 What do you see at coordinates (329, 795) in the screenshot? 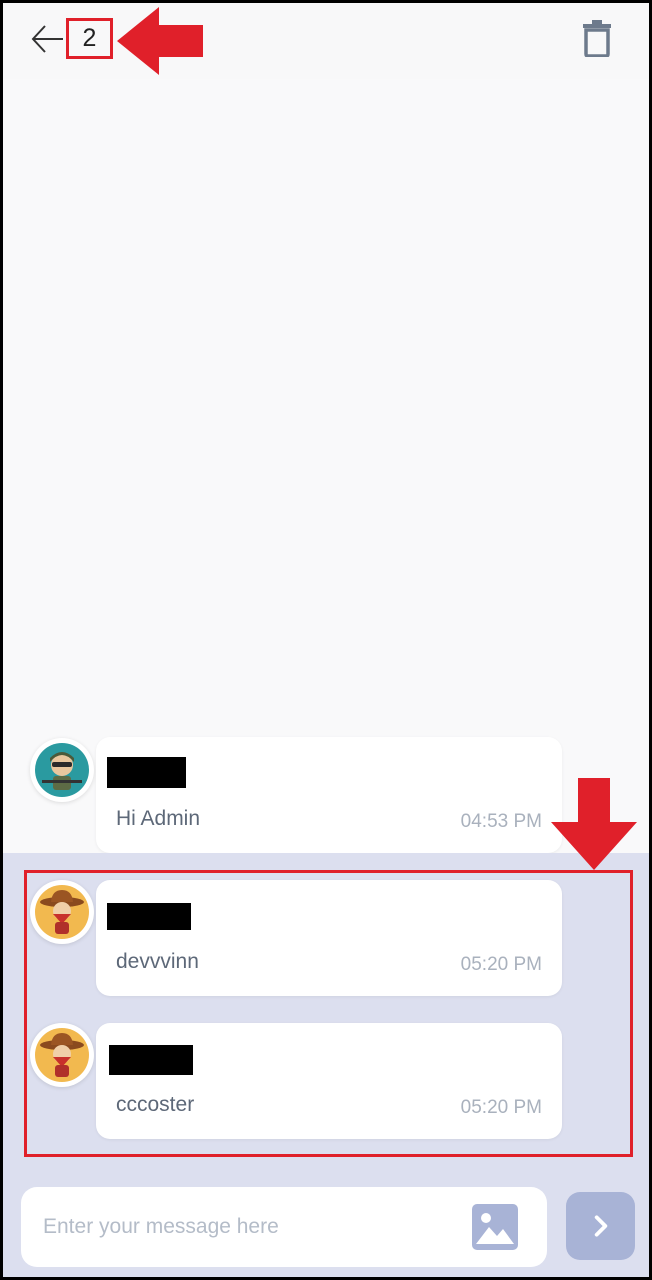
I see `message-bubble: Hi Admin 04:53 PM` at bounding box center [329, 795].